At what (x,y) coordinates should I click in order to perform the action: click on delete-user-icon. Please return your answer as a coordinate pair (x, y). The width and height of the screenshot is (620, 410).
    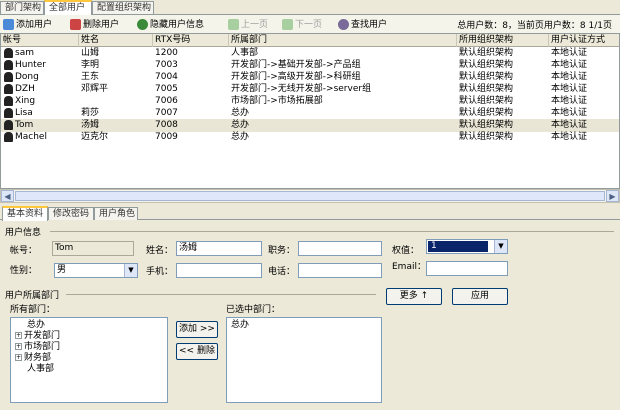
    Looking at the image, I should click on (75, 24).